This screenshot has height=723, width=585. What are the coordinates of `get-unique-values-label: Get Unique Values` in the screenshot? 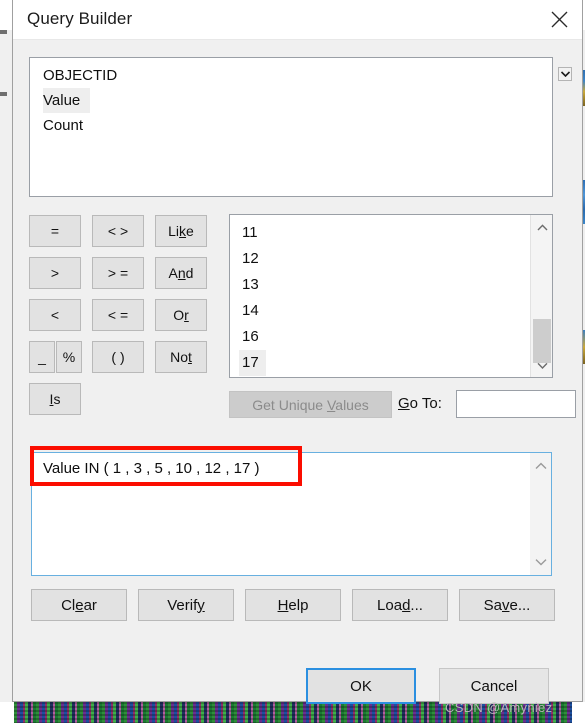 It's located at (310, 404).